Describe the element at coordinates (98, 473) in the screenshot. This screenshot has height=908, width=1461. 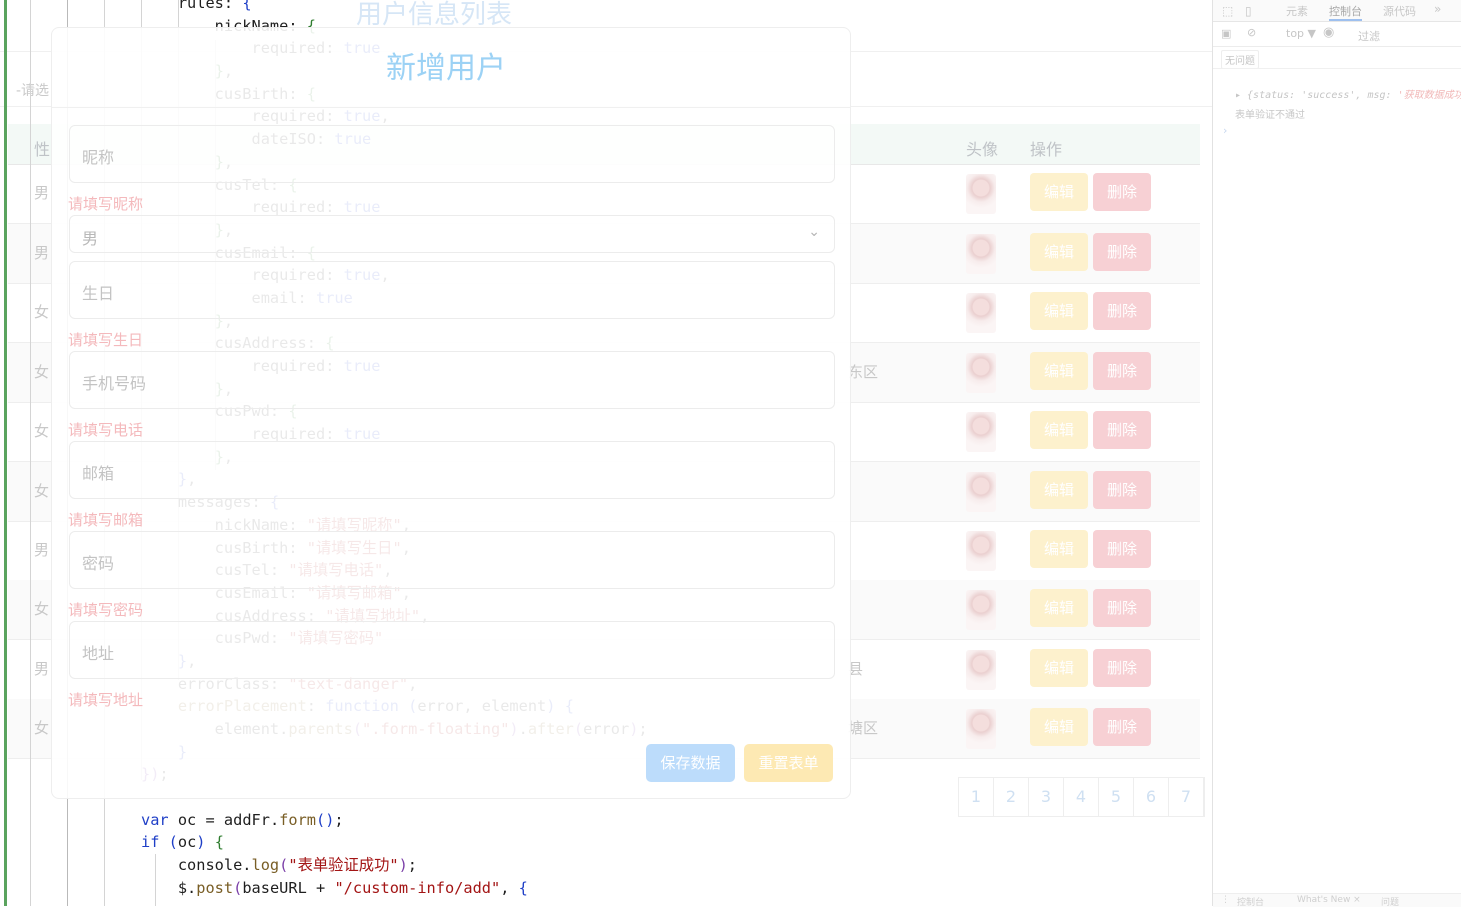
I see `email-placeholder: 邮箱` at that location.